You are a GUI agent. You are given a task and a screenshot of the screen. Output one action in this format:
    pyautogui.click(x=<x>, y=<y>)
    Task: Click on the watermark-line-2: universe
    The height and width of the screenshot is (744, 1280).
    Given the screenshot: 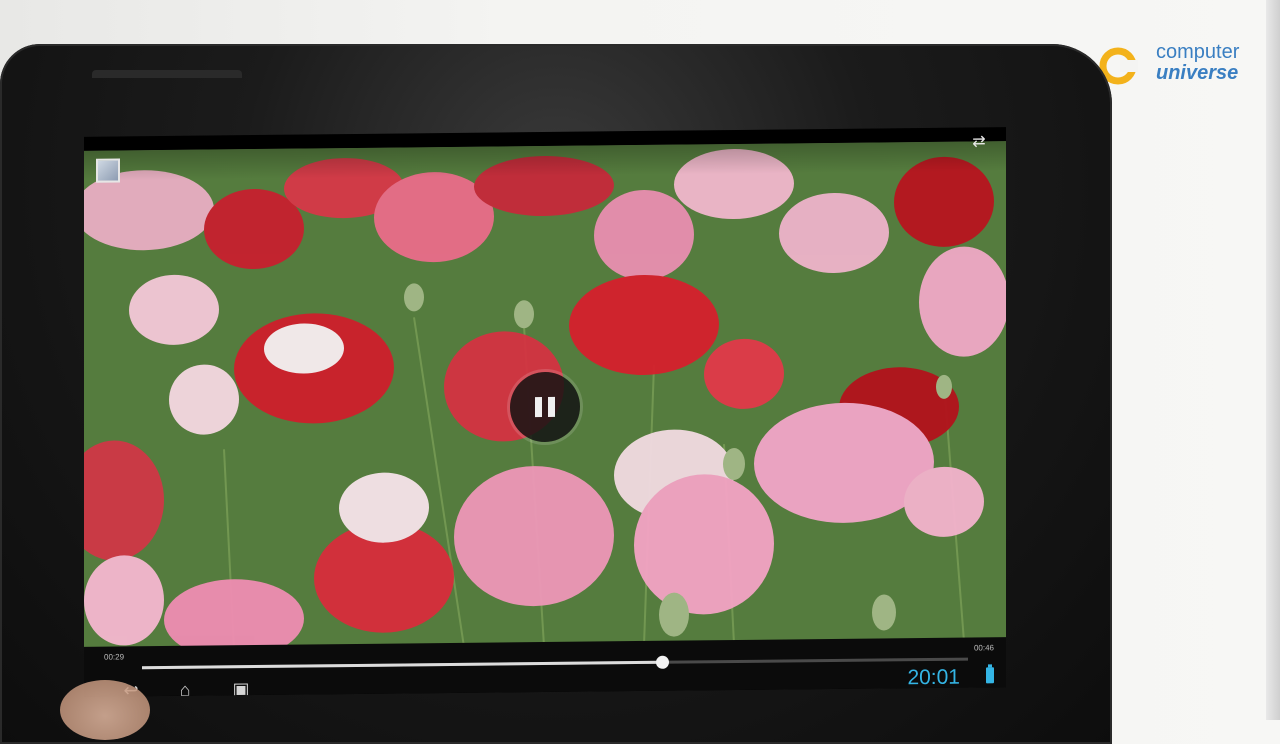 What is the action you would take?
    pyautogui.click(x=1197, y=73)
    